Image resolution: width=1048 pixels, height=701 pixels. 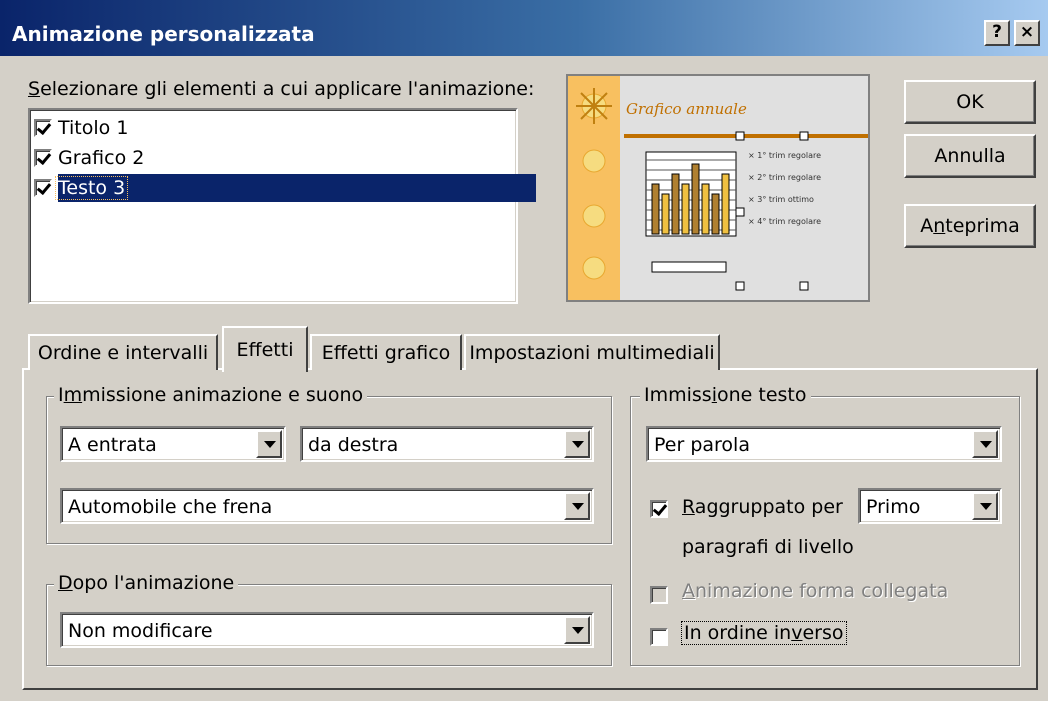 I want to click on tab-order-timing: Ordine e intervalli, so click(x=123, y=352).